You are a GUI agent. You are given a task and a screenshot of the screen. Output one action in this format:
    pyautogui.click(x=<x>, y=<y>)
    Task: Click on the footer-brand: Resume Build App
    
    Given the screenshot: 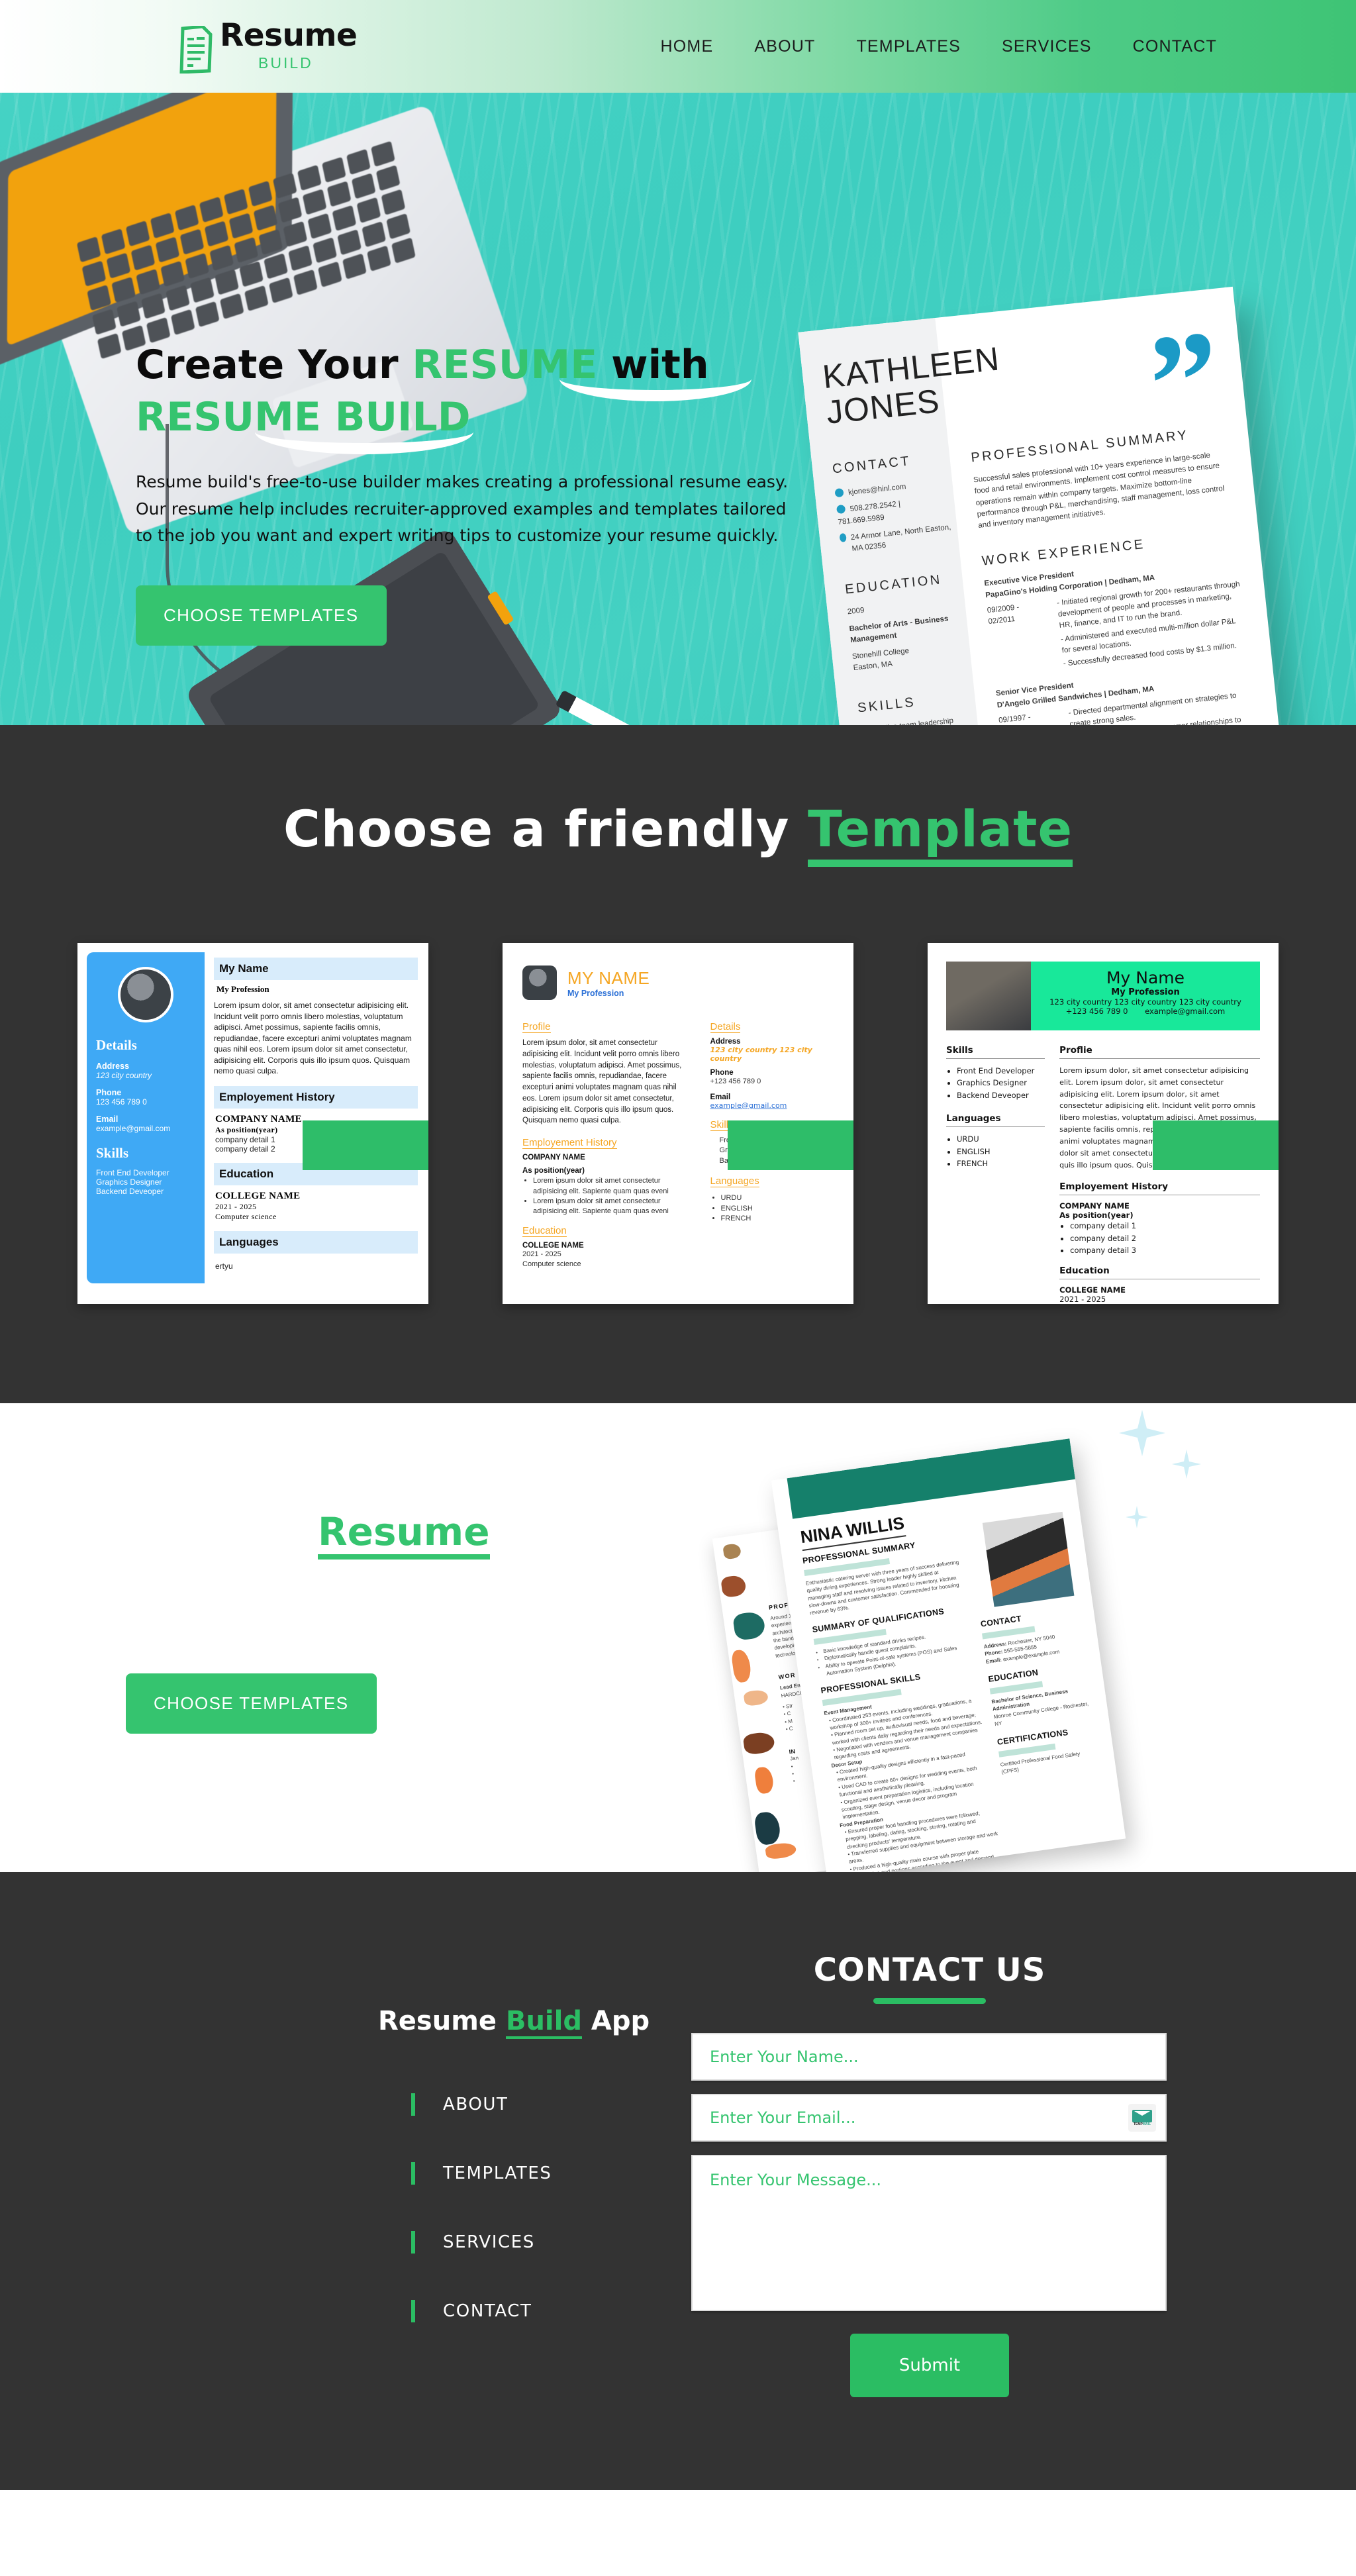 What is the action you would take?
    pyautogui.click(x=450, y=2022)
    